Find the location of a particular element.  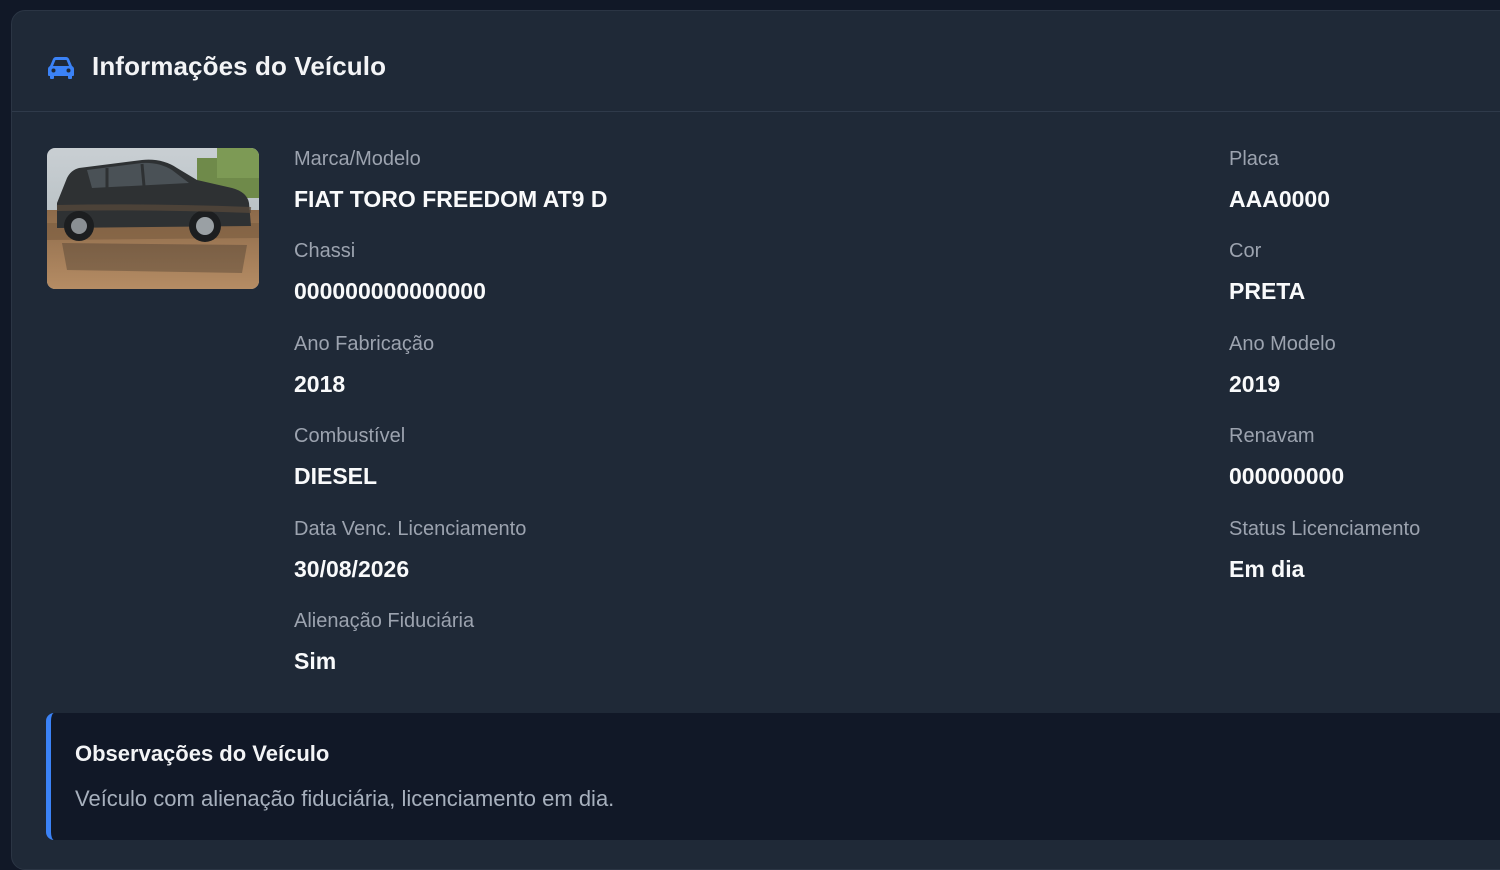

field-label: Cor is located at coordinates (1245, 251).